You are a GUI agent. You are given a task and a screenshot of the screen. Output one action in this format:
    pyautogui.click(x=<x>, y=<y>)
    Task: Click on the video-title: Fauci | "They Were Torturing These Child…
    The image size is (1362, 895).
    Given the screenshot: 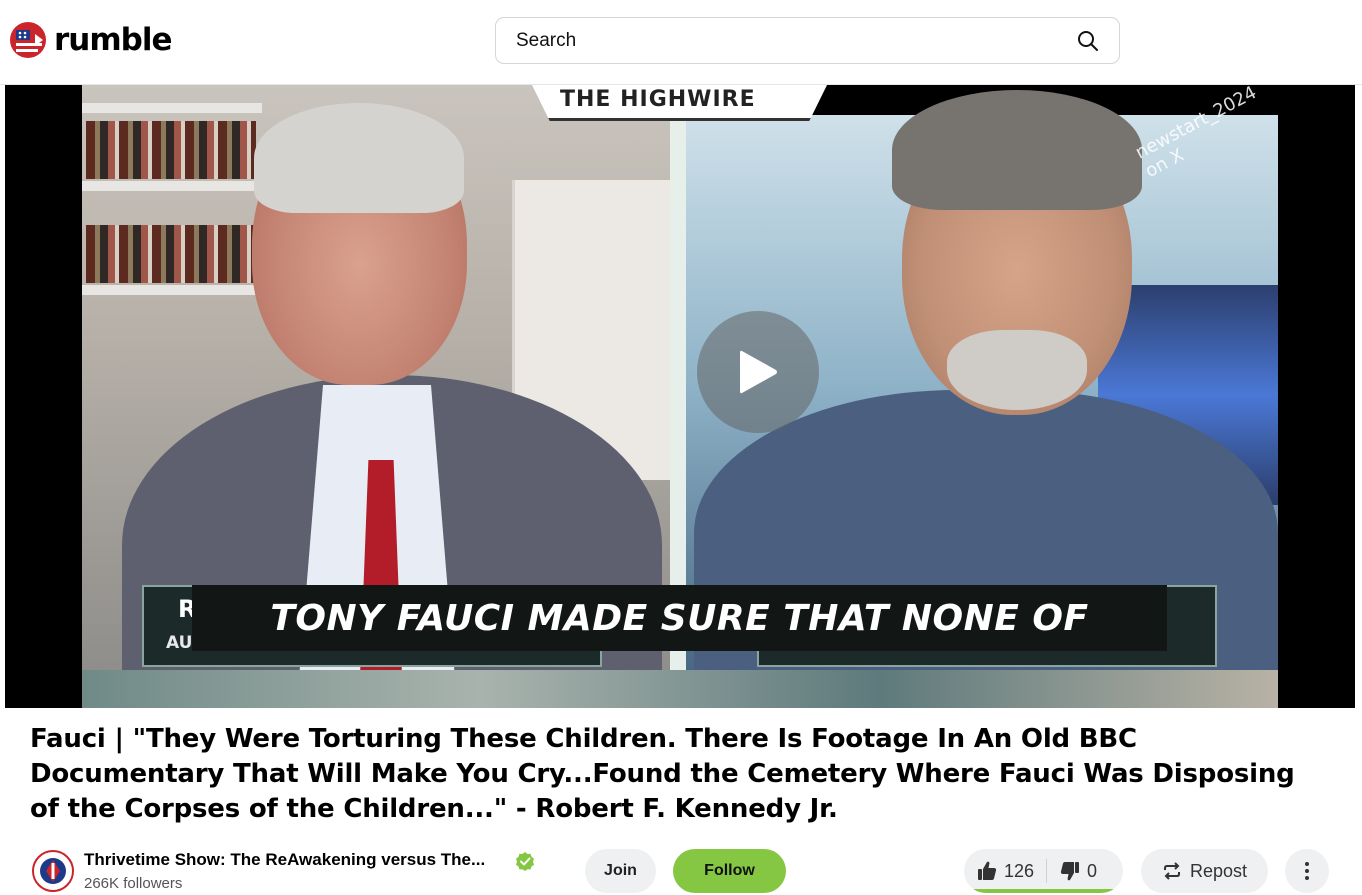 What is the action you would take?
    pyautogui.click(x=662, y=774)
    